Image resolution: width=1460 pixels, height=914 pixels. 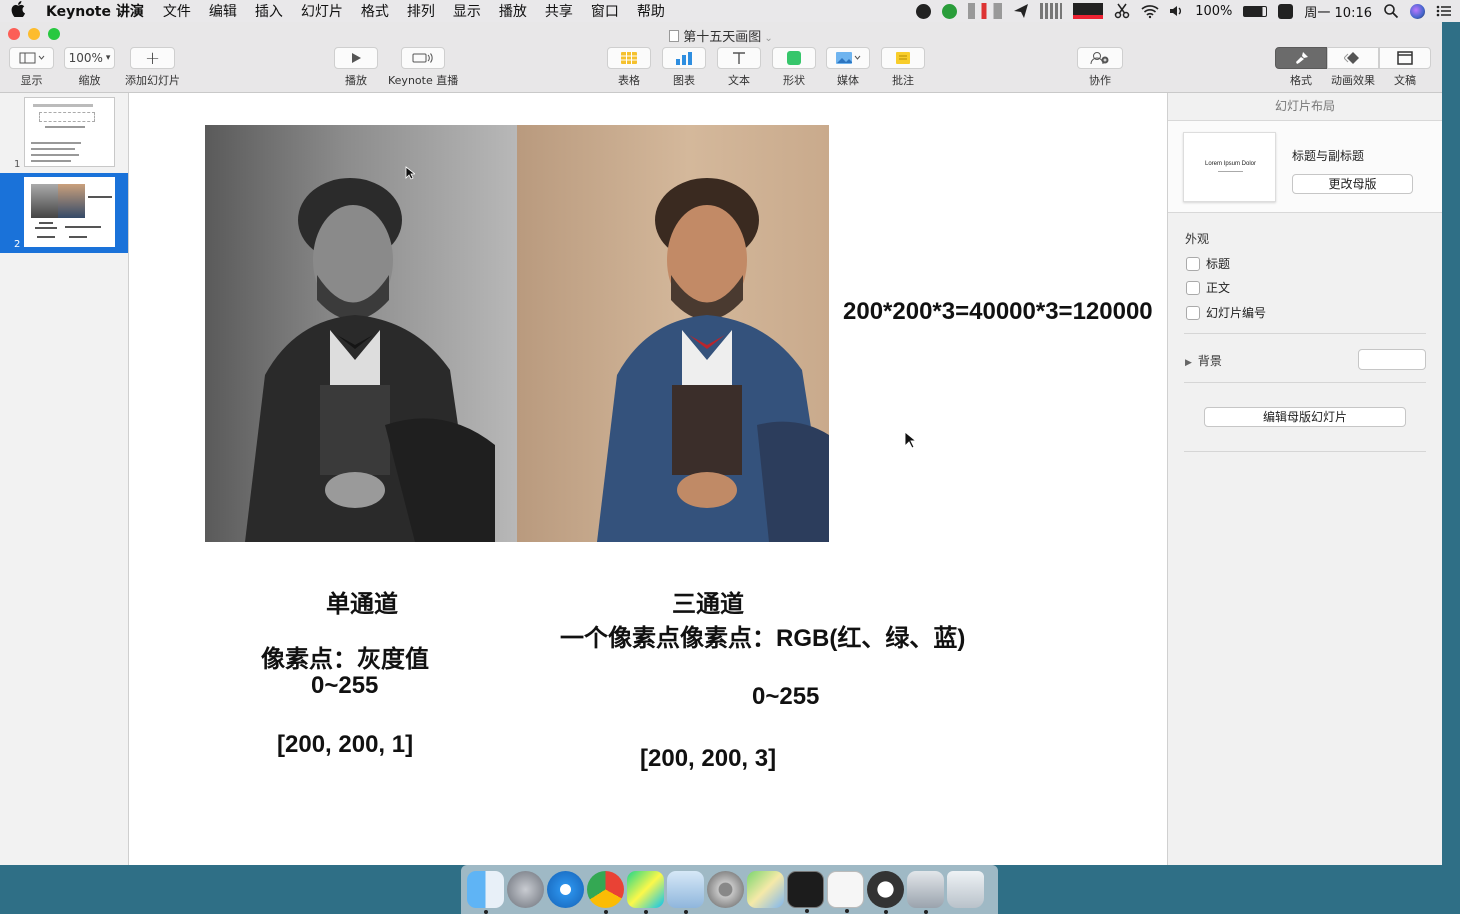 I want to click on menu-window: 窗口, so click(x=605, y=11).